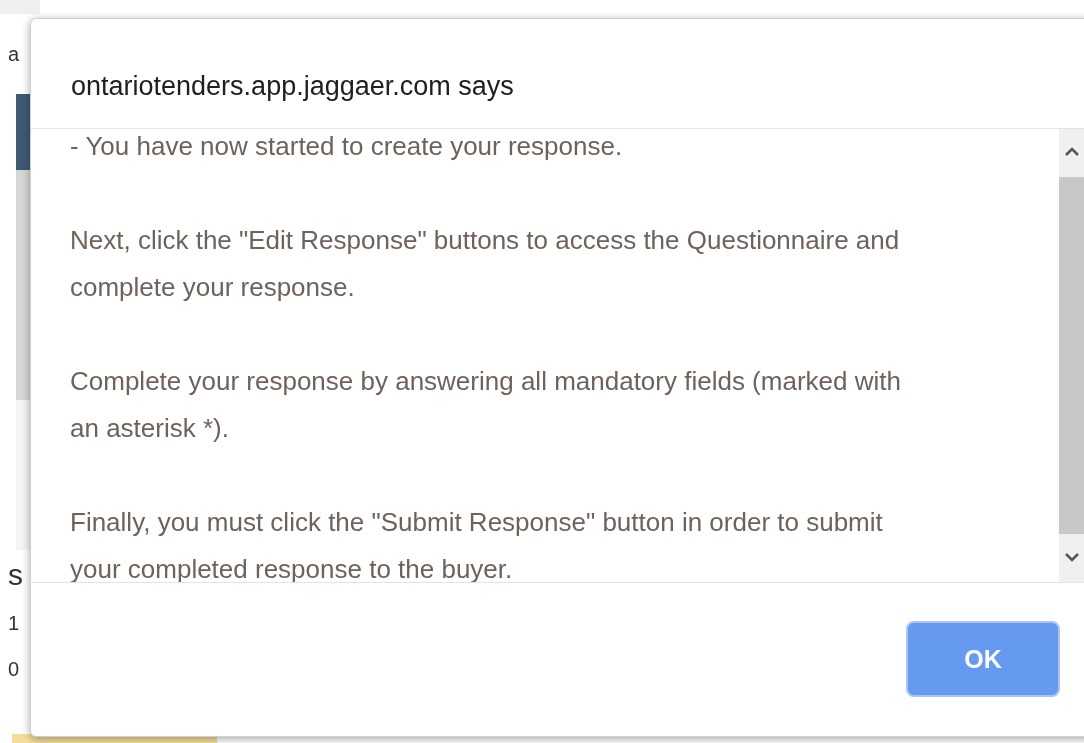  What do you see at coordinates (485, 264) in the screenshot?
I see `dialog-message: Next, click the "Edit Response" buttons to access the Questionnaire and complete your response.` at bounding box center [485, 264].